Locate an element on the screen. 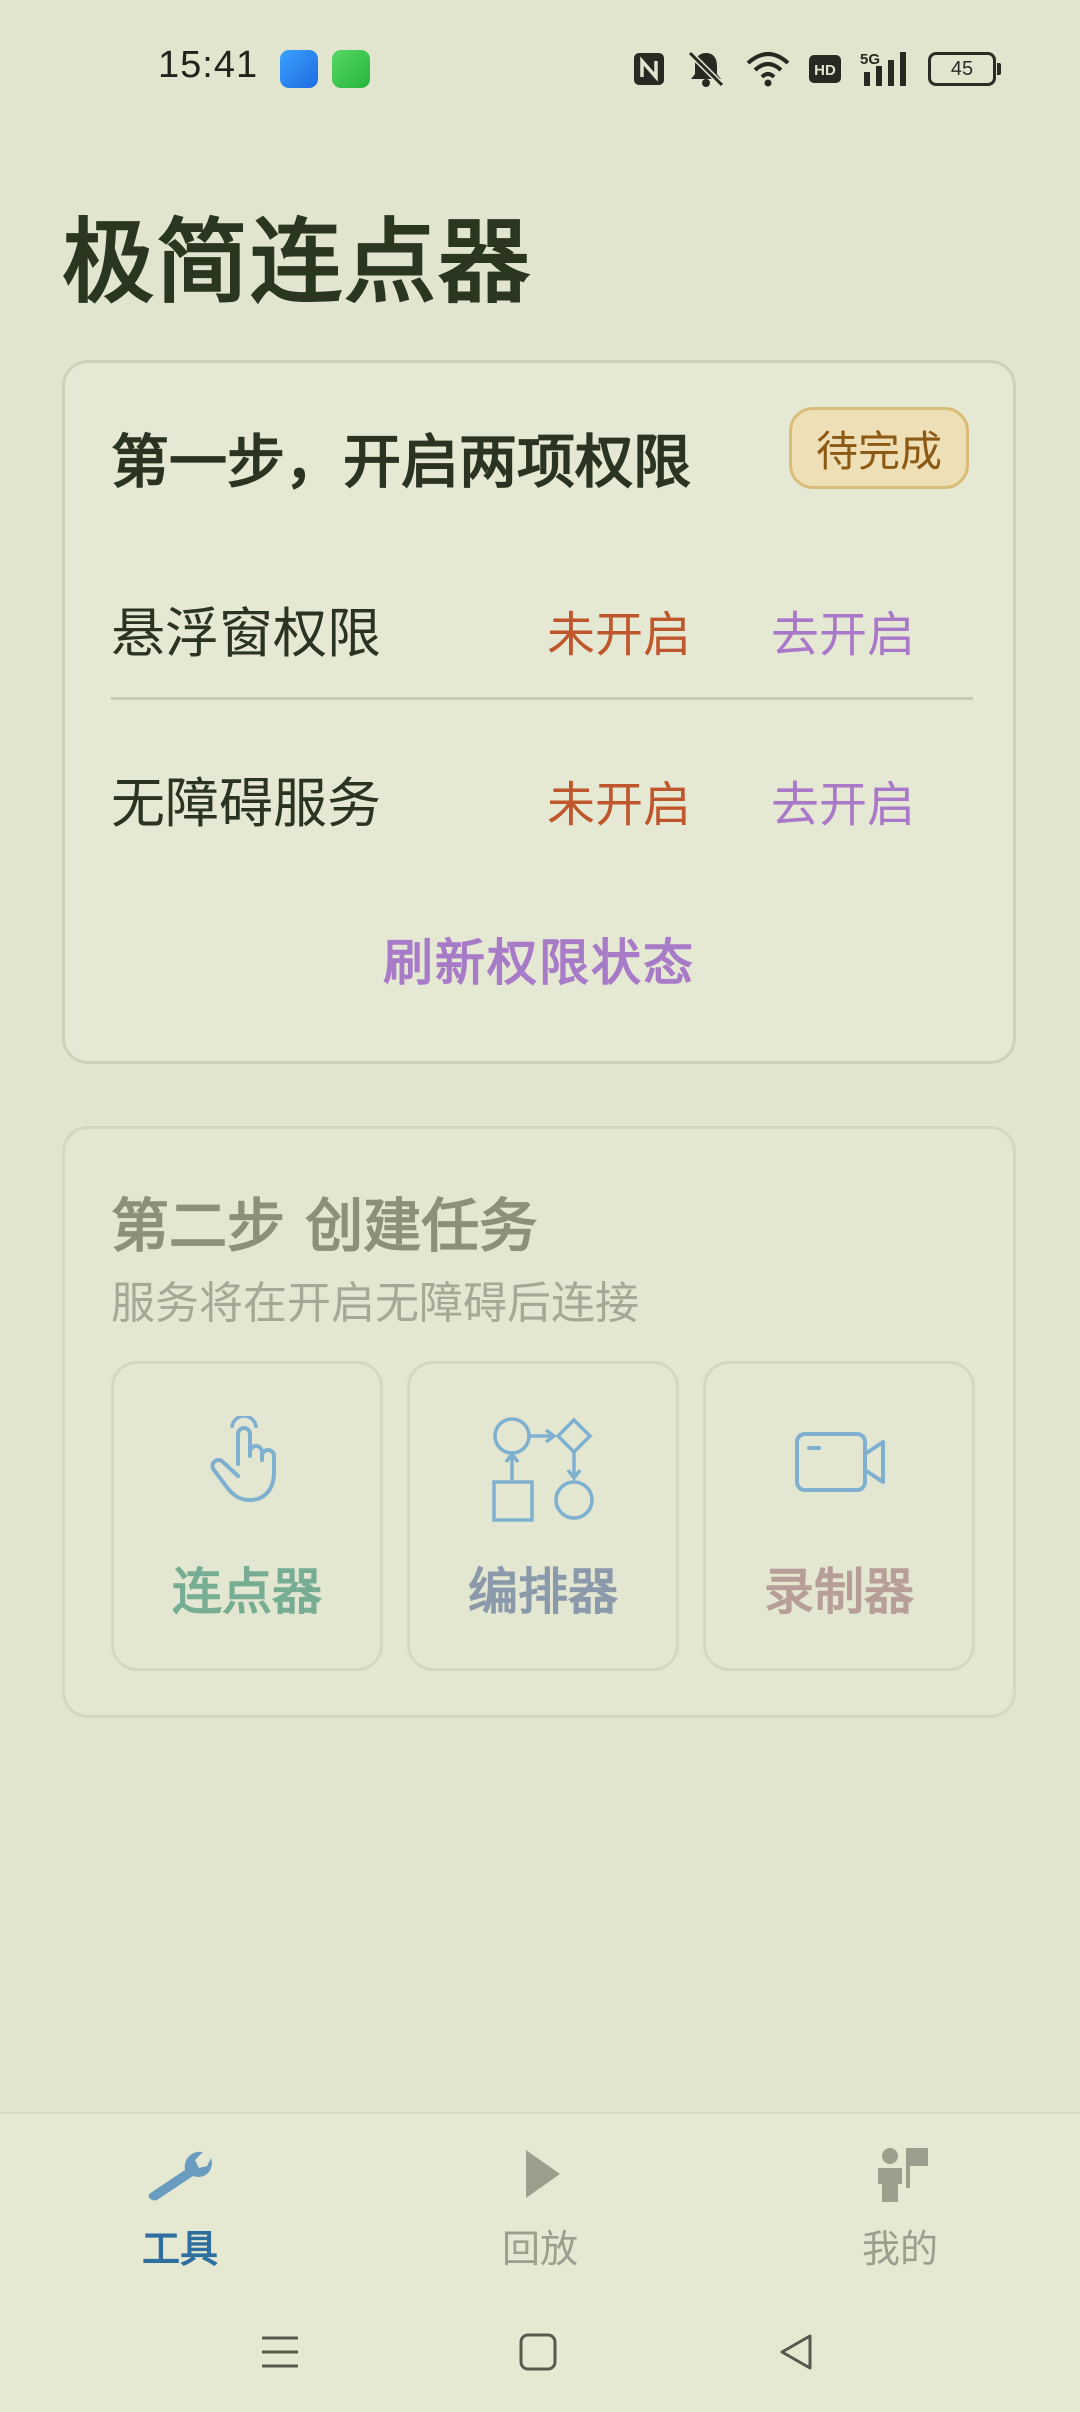 The width and height of the screenshot is (1080, 2412). svg-text: HD is located at coordinates (825, 70).